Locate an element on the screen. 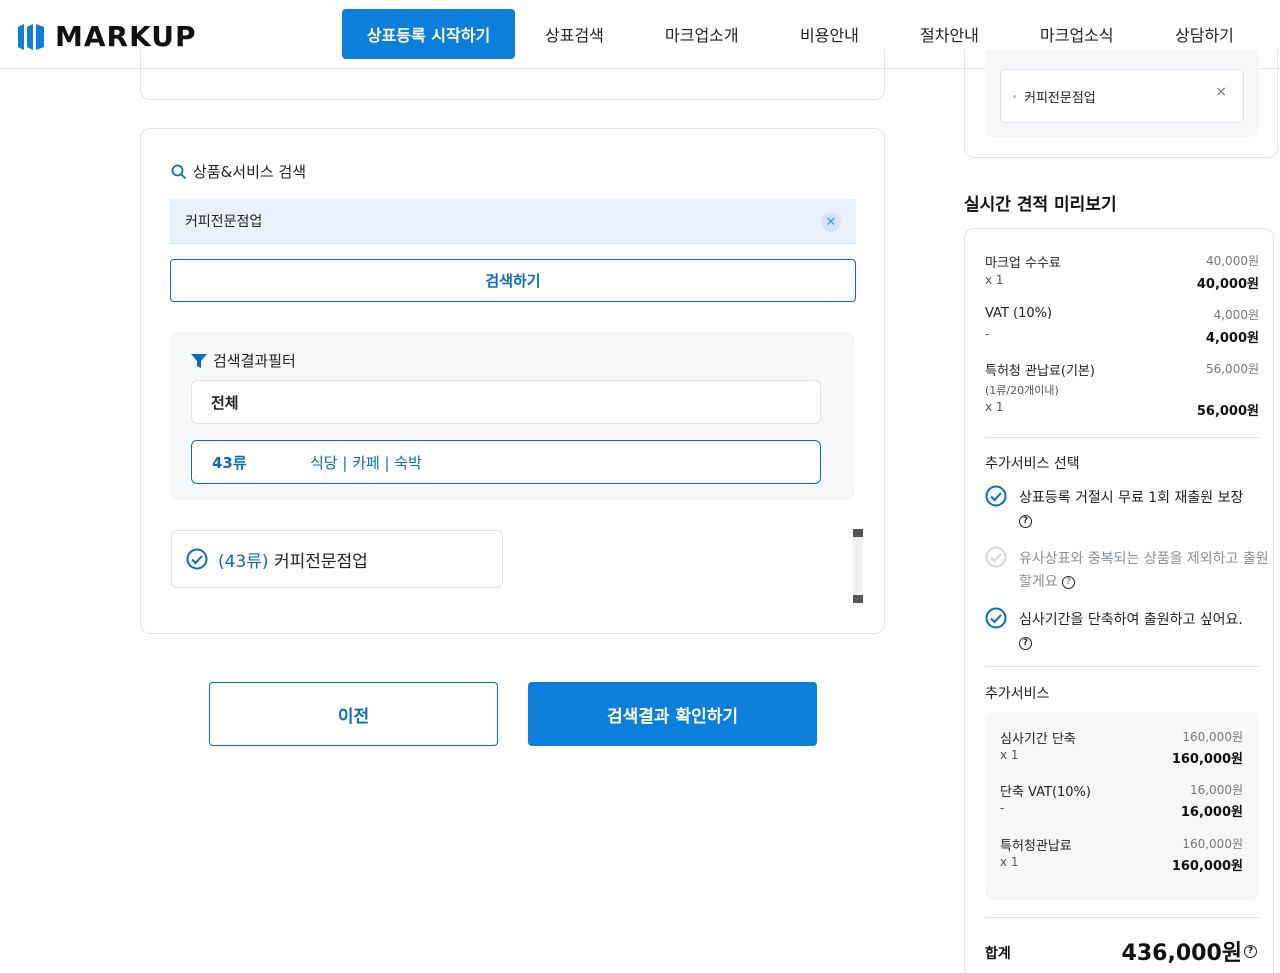 This screenshot has width=1280, height=973. extra-row-vat: 단축 VAT(10%) 16,000원 - 16,000원 is located at coordinates (1121, 801).